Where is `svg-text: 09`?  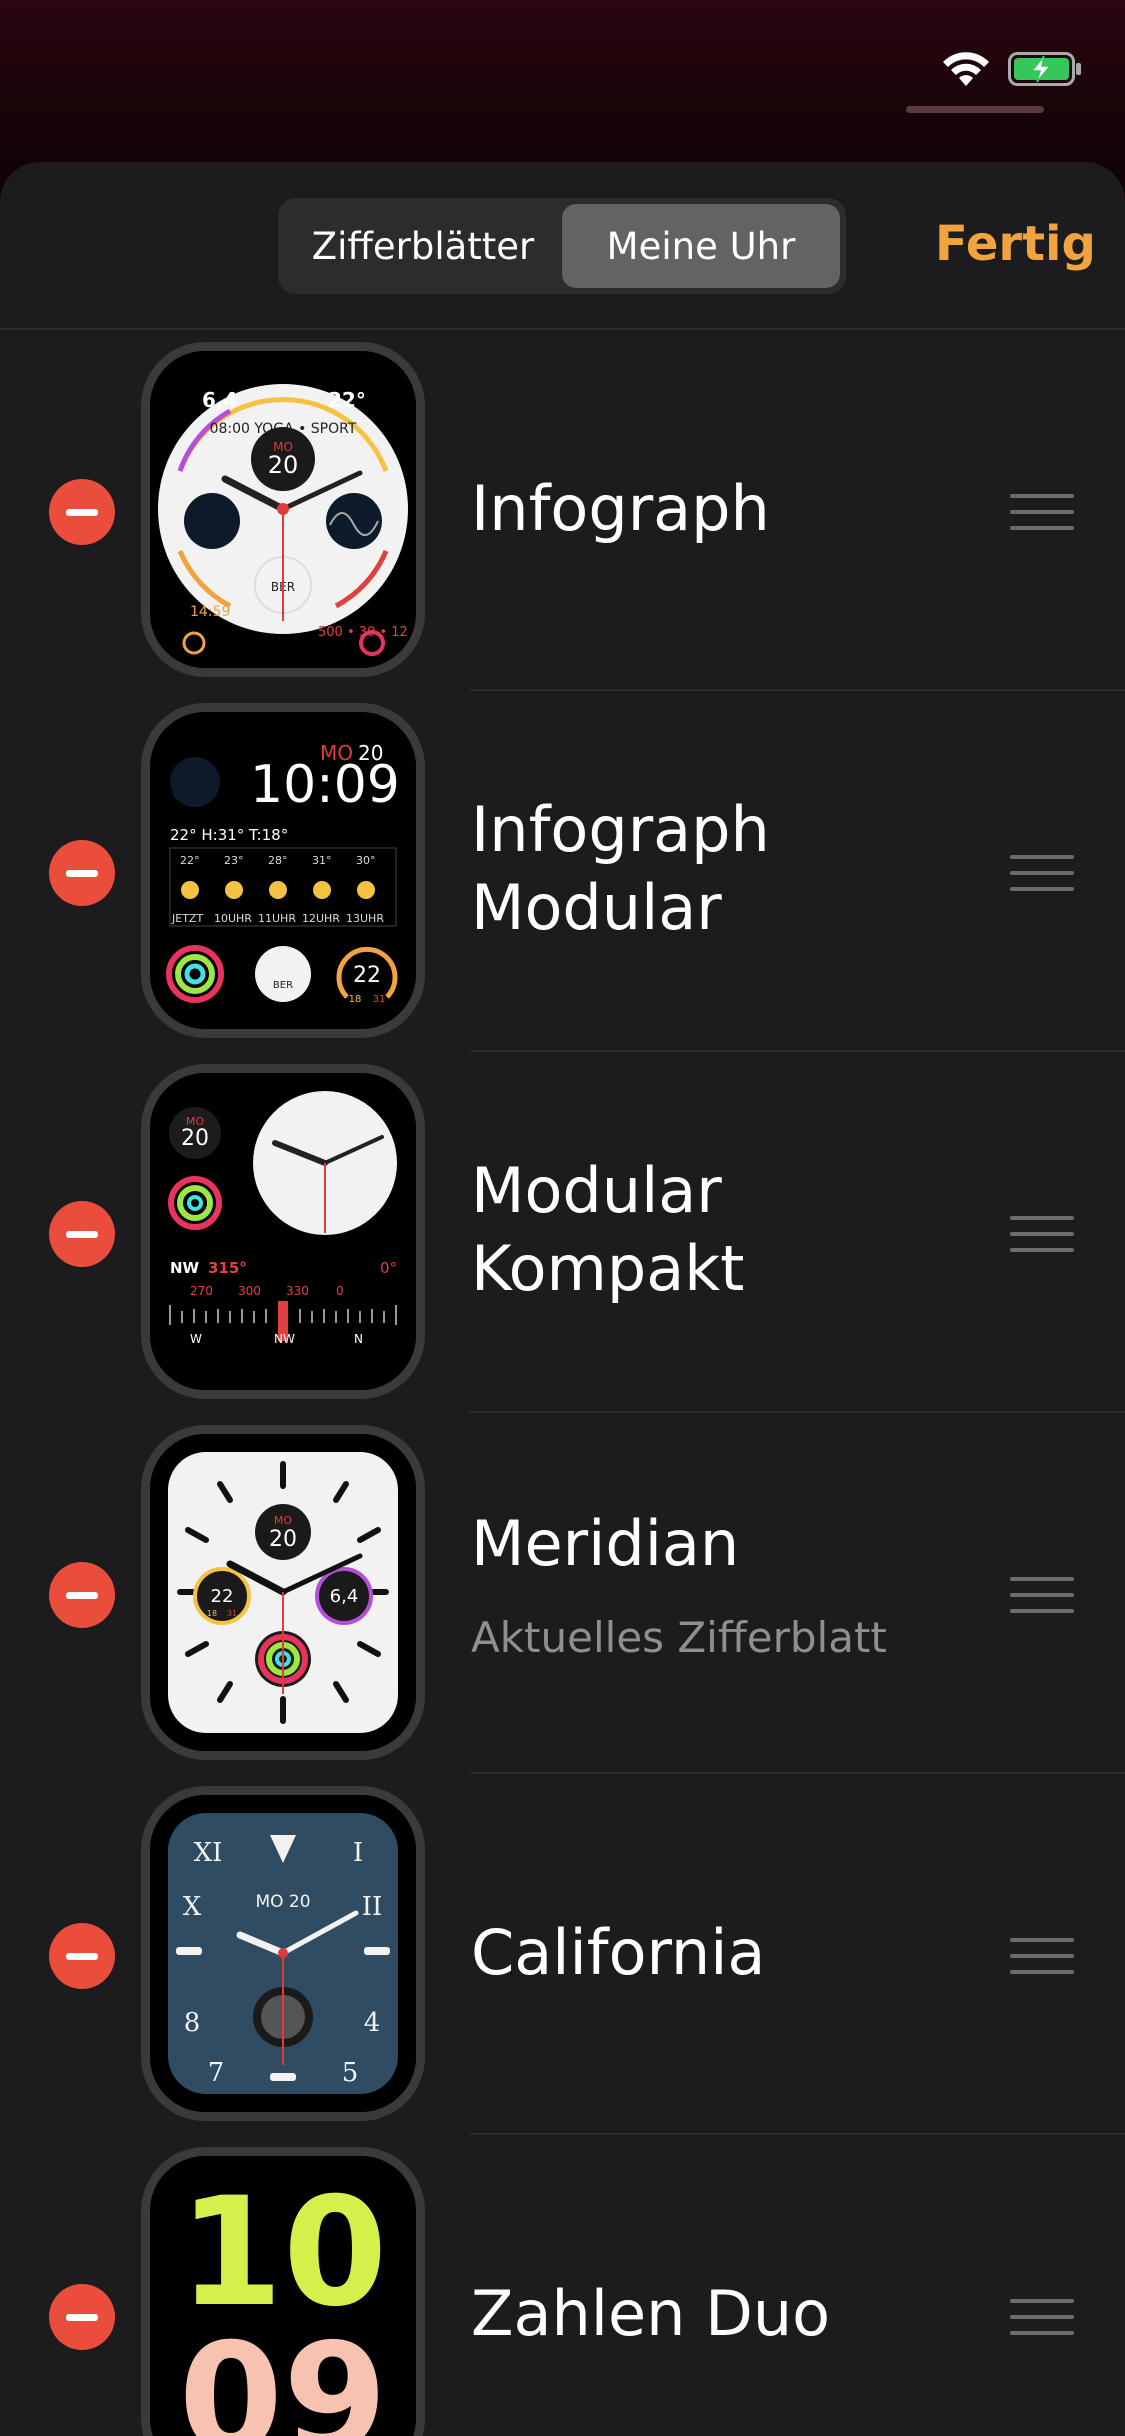 svg-text: 09 is located at coordinates (283, 2374).